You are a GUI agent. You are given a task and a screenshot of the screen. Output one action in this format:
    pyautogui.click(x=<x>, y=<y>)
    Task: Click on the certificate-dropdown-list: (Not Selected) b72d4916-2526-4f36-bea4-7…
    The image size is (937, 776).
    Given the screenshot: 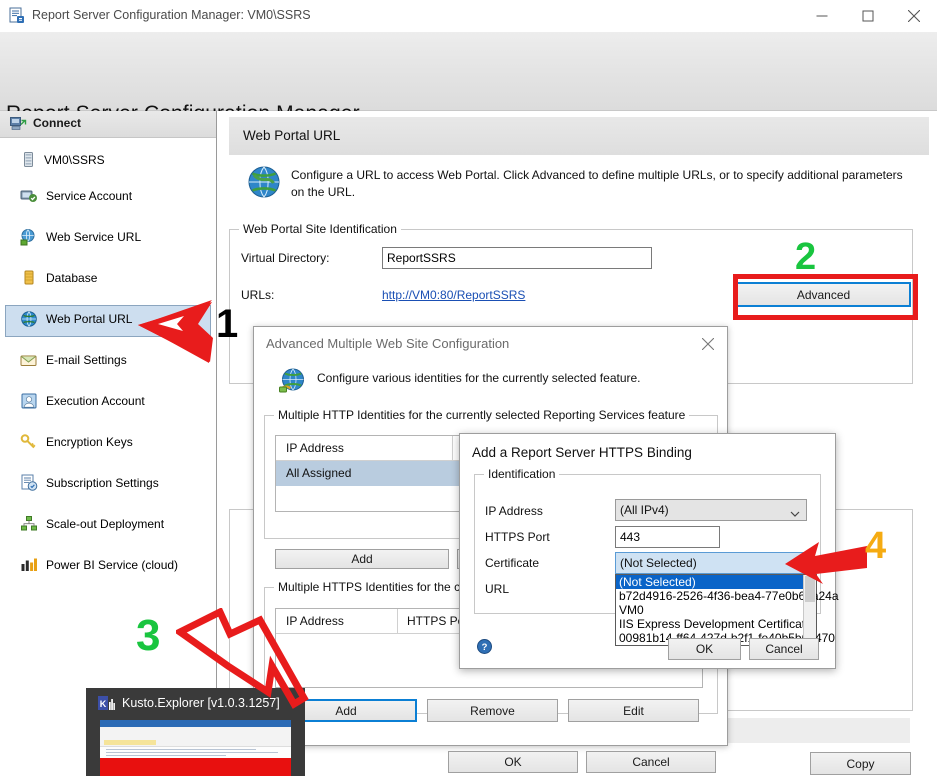 What is the action you would take?
    pyautogui.click(x=727, y=610)
    